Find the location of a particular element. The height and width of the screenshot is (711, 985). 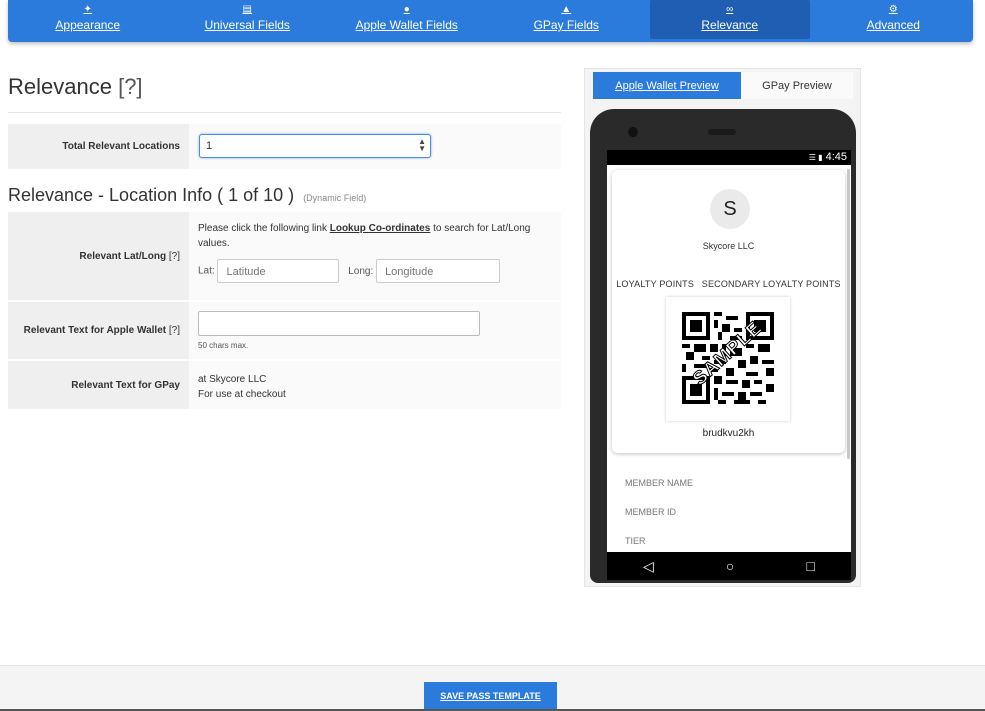

help-link: [?] is located at coordinates (130, 86).